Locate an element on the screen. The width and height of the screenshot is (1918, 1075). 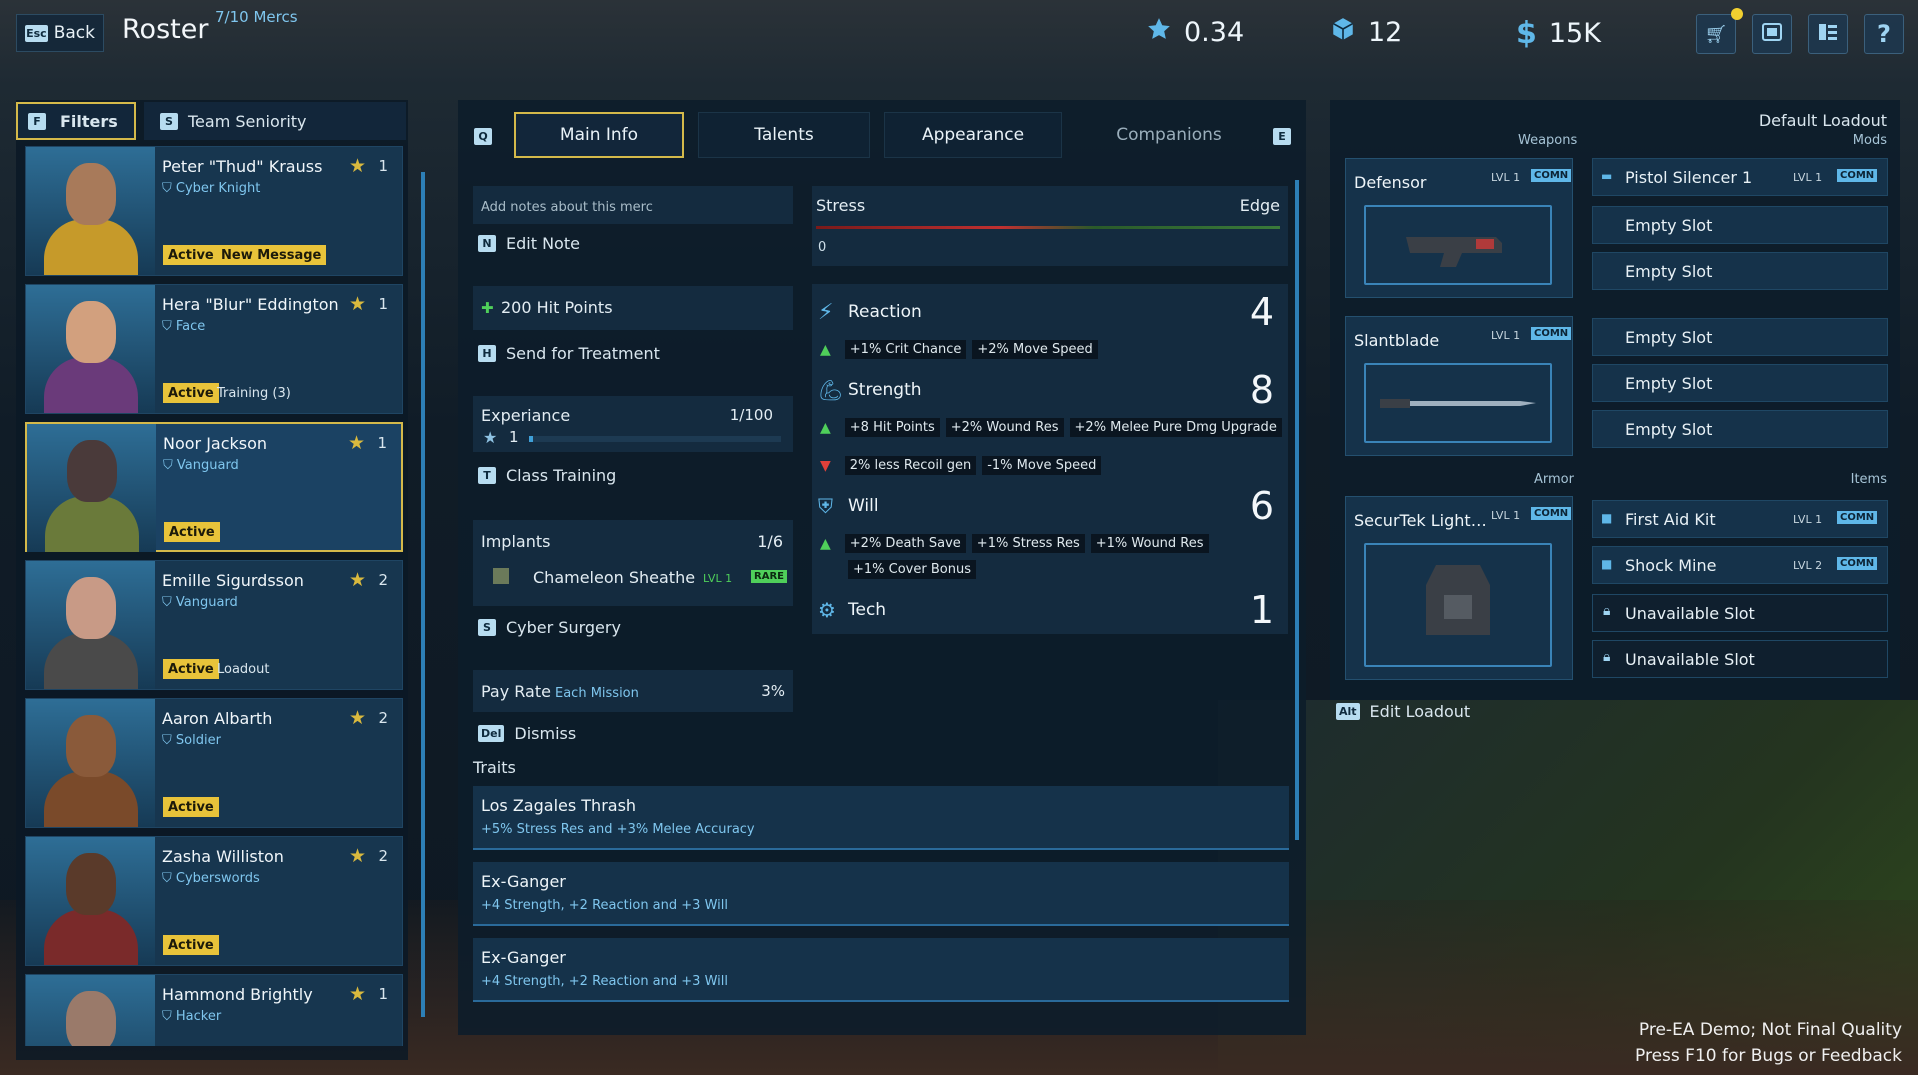
implants-label: Implants is located at coordinates (516, 541).